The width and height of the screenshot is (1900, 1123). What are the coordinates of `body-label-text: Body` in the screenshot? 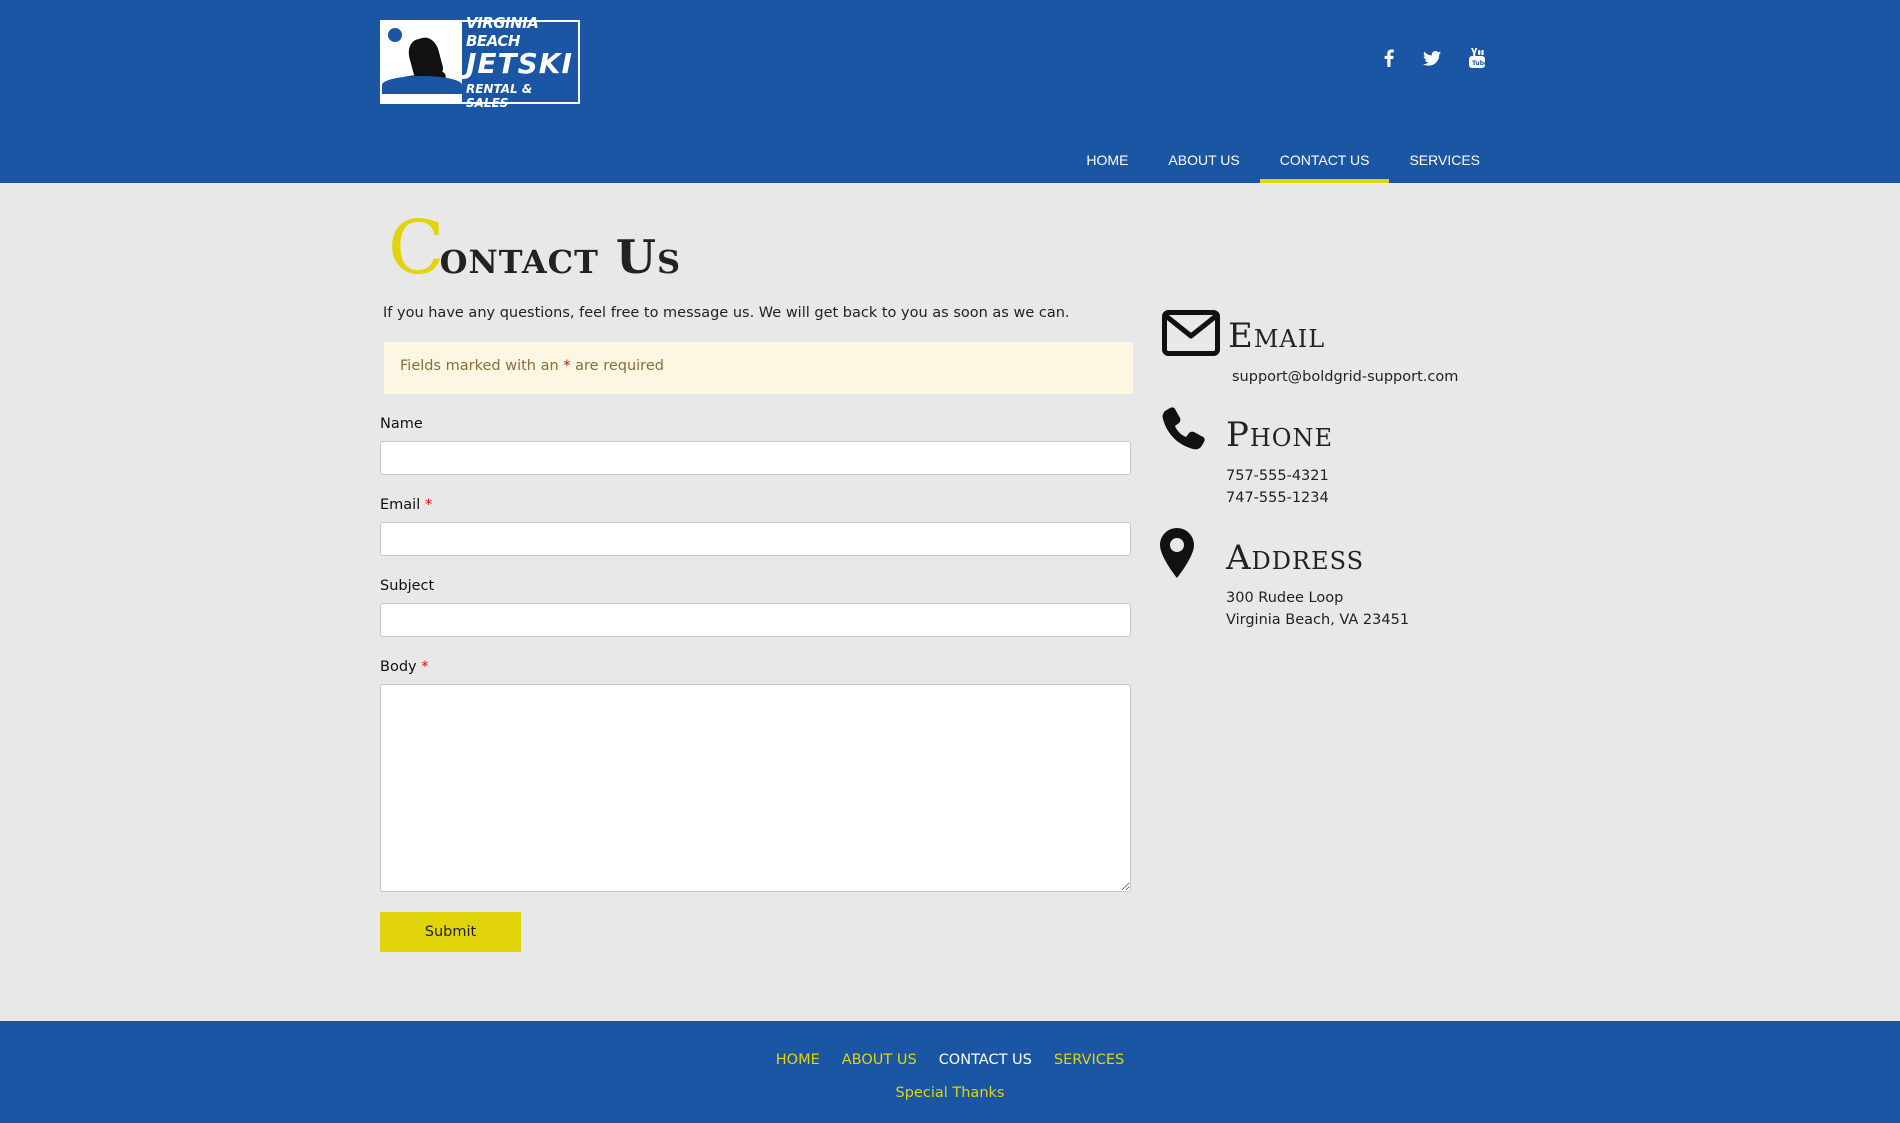 It's located at (398, 667).